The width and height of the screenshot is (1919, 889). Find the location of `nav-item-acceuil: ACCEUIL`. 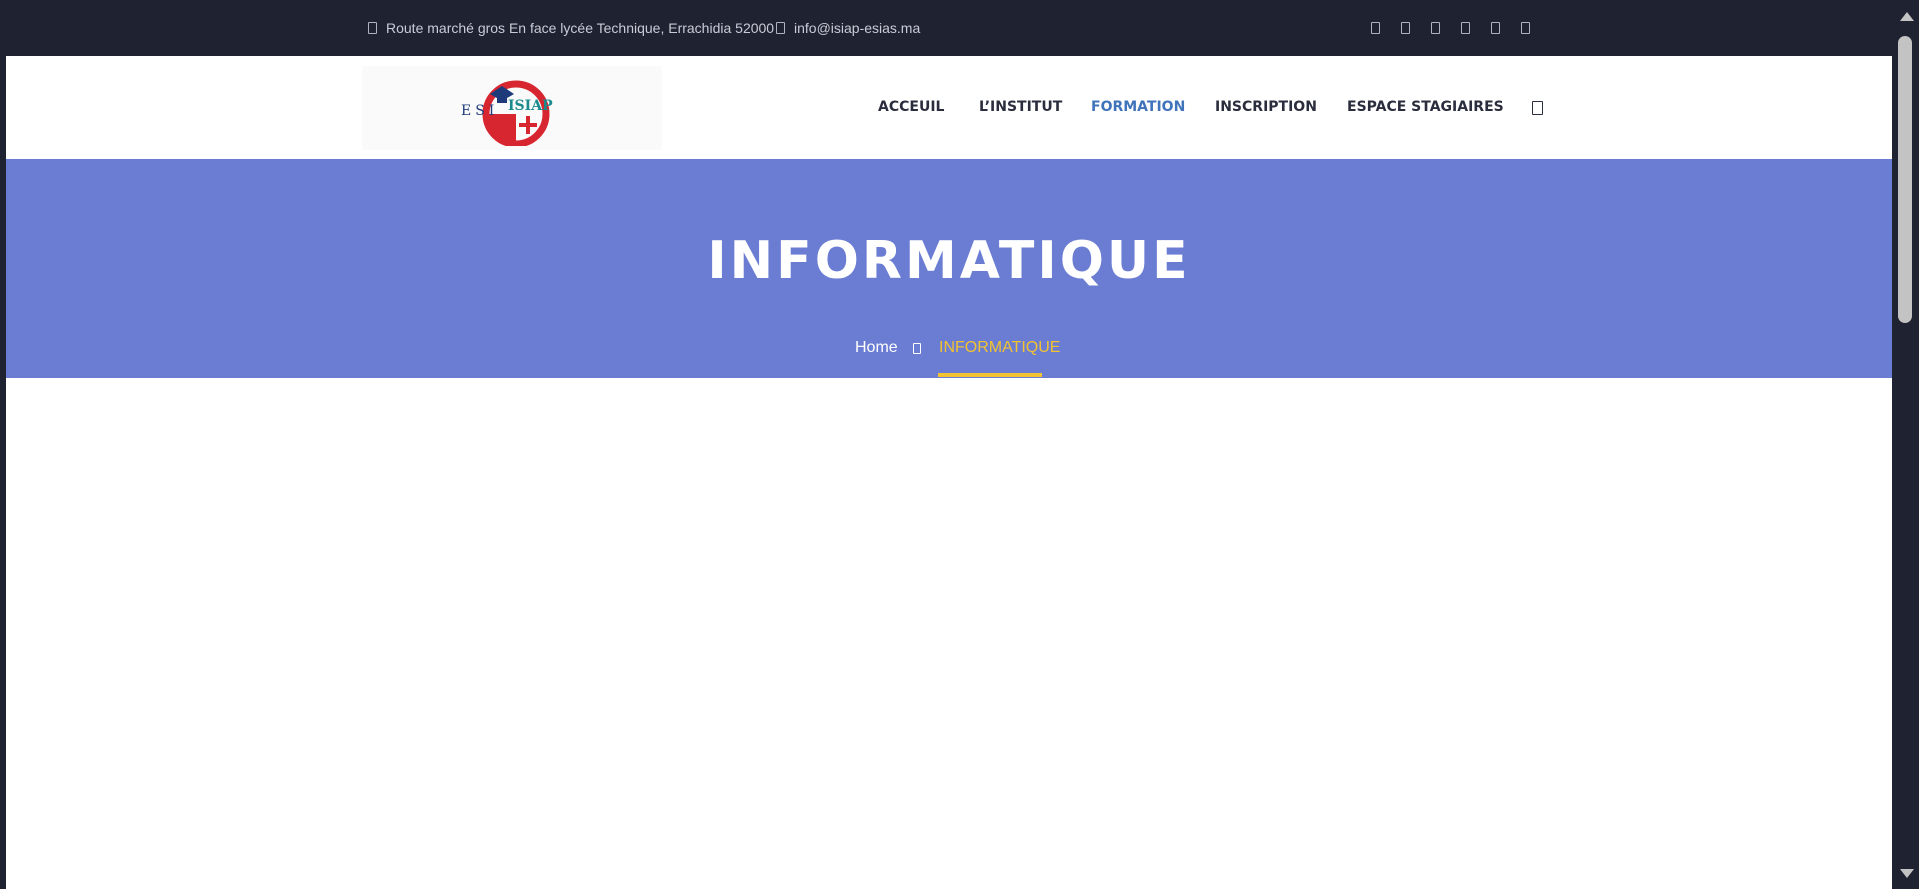

nav-item-acceuil: ACCEUIL is located at coordinates (911, 107).